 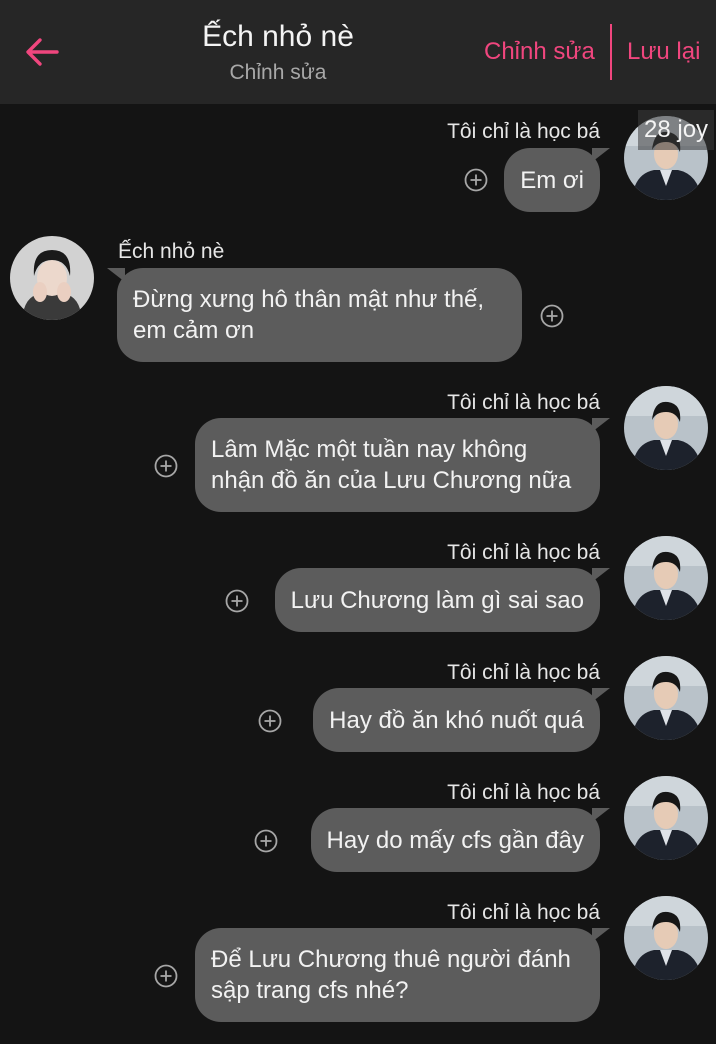 I want to click on chat-header: Ếch nhỏ nè Chỉnh sửa Chỉnh sửa Lưu lại, so click(x=358, y=52).